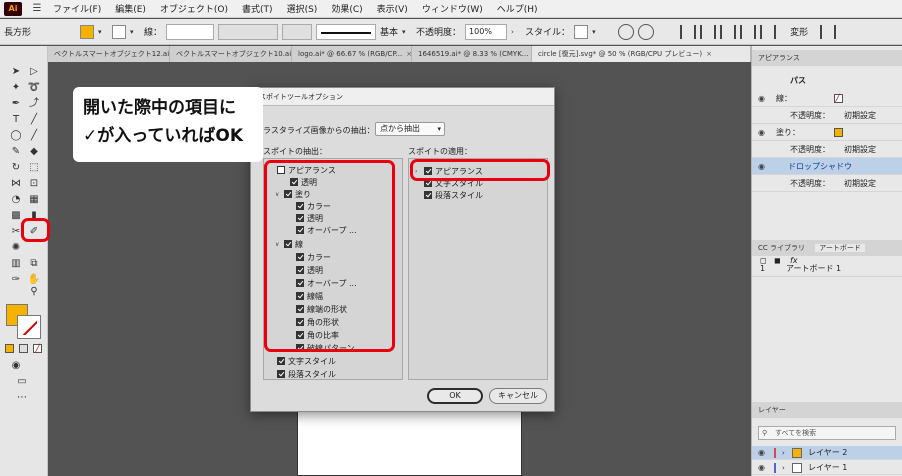 The image size is (902, 476). I want to click on tab-vector-smart-object-10: ベクトルスマートオブジェクト10.ai×, so click(231, 54).